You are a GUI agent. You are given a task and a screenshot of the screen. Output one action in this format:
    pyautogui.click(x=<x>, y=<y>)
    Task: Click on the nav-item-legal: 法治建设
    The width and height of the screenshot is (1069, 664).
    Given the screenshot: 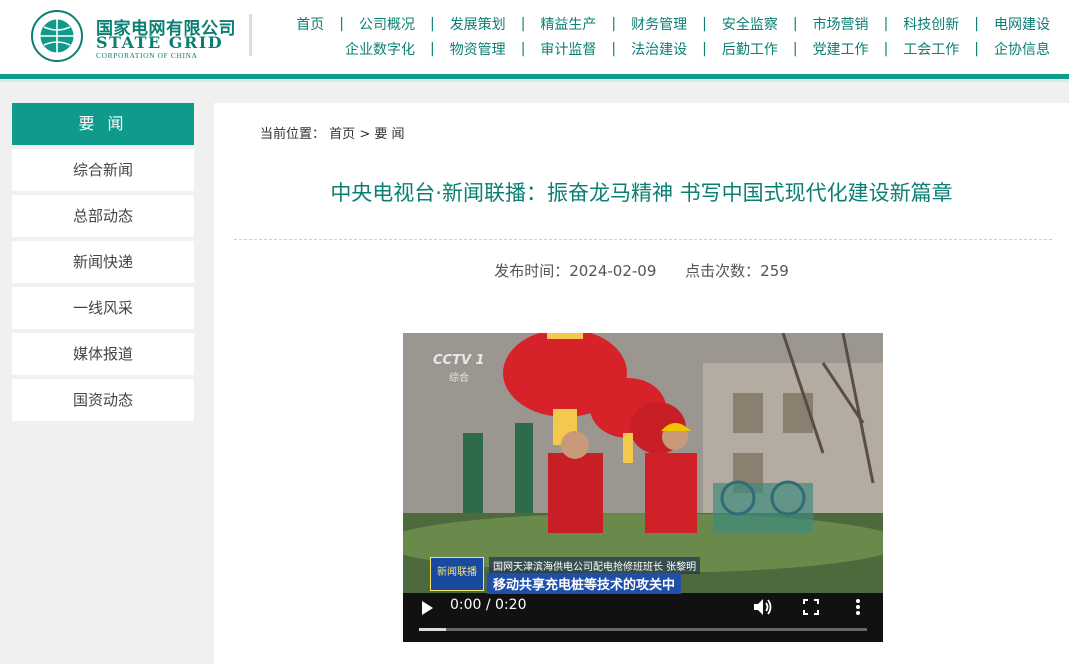 What is the action you would take?
    pyautogui.click(x=659, y=49)
    